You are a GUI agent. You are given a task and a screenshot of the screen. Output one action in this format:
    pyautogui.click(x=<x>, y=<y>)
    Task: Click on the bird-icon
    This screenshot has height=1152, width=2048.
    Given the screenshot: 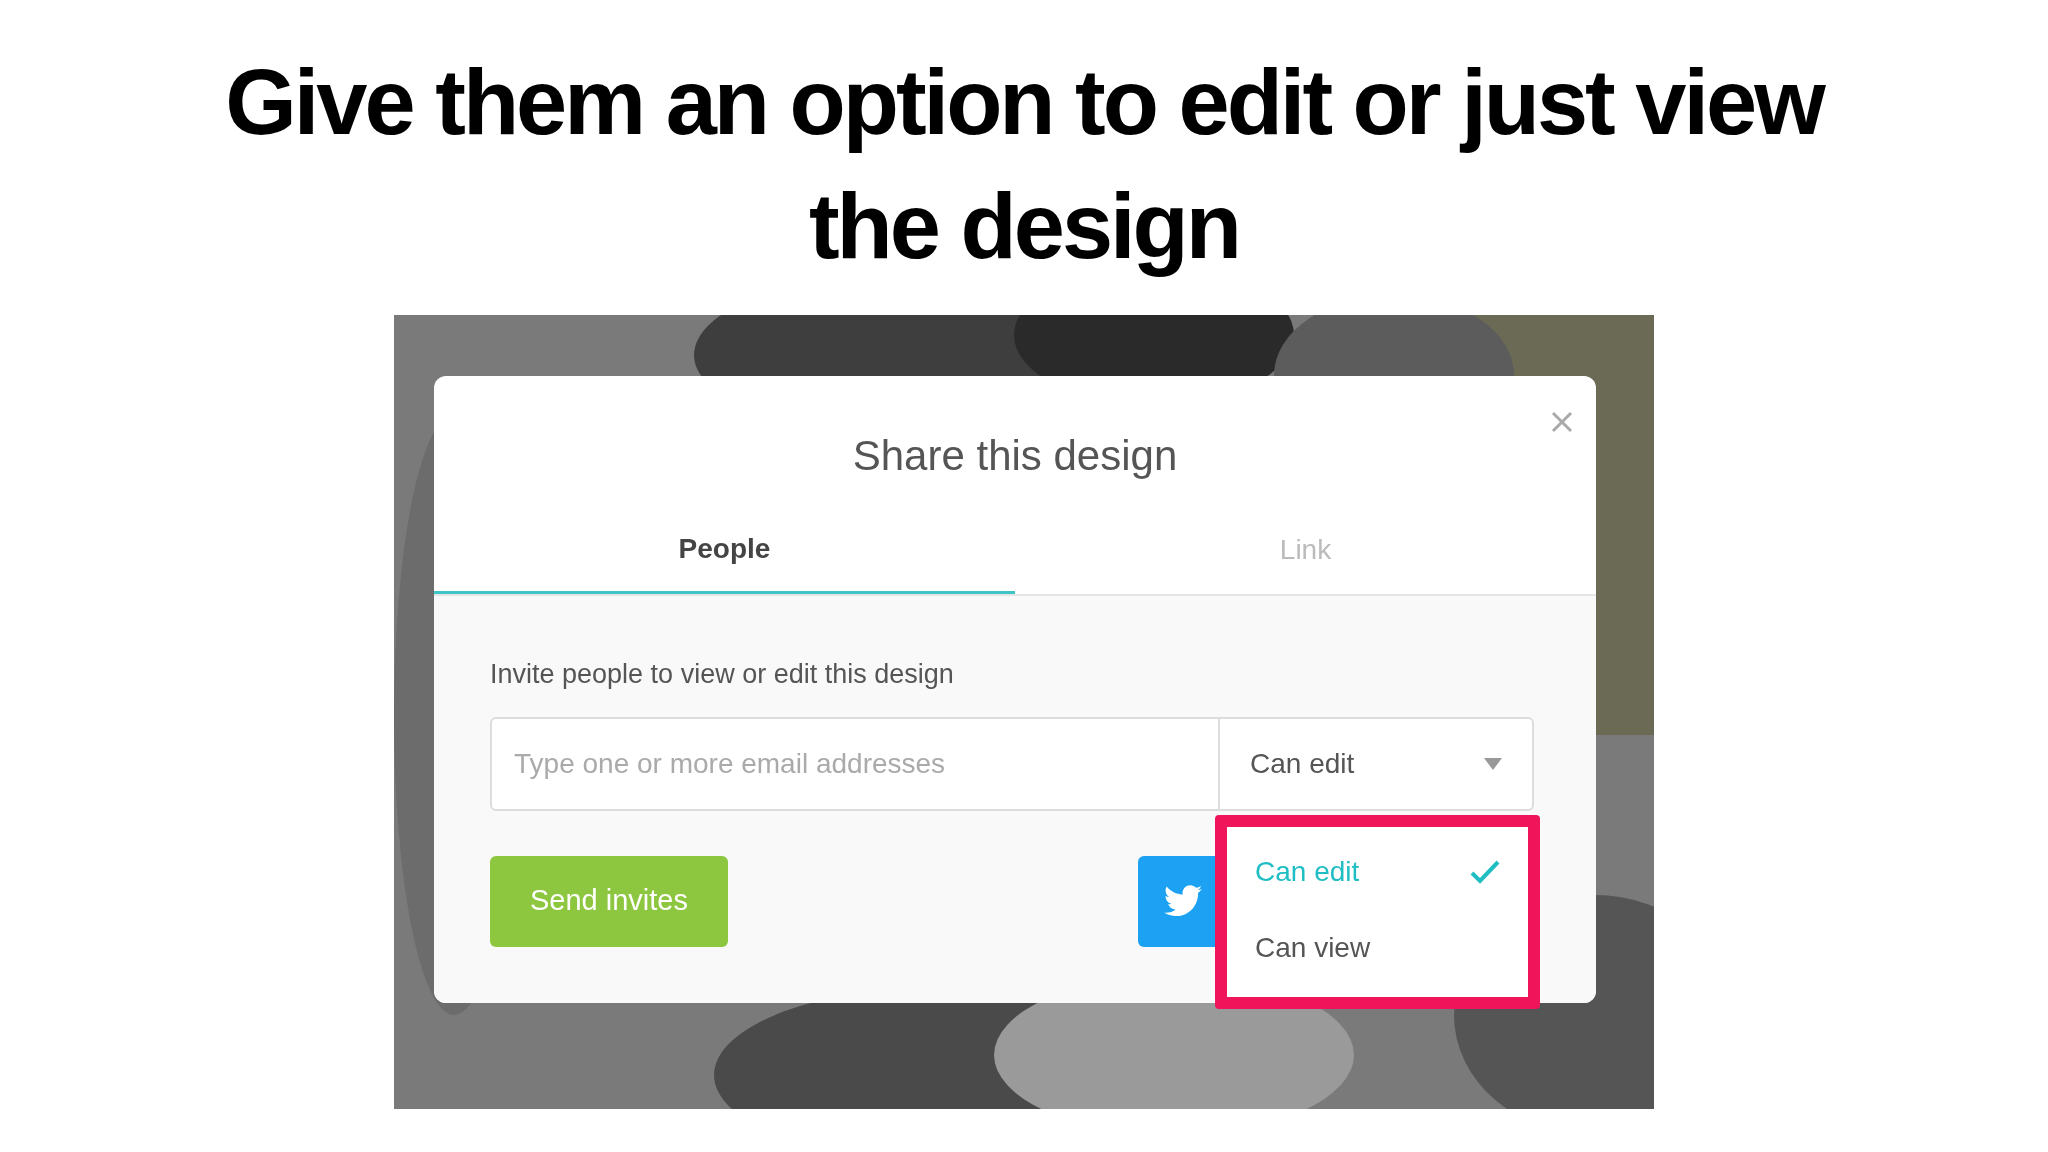 What is the action you would take?
    pyautogui.click(x=1183, y=901)
    